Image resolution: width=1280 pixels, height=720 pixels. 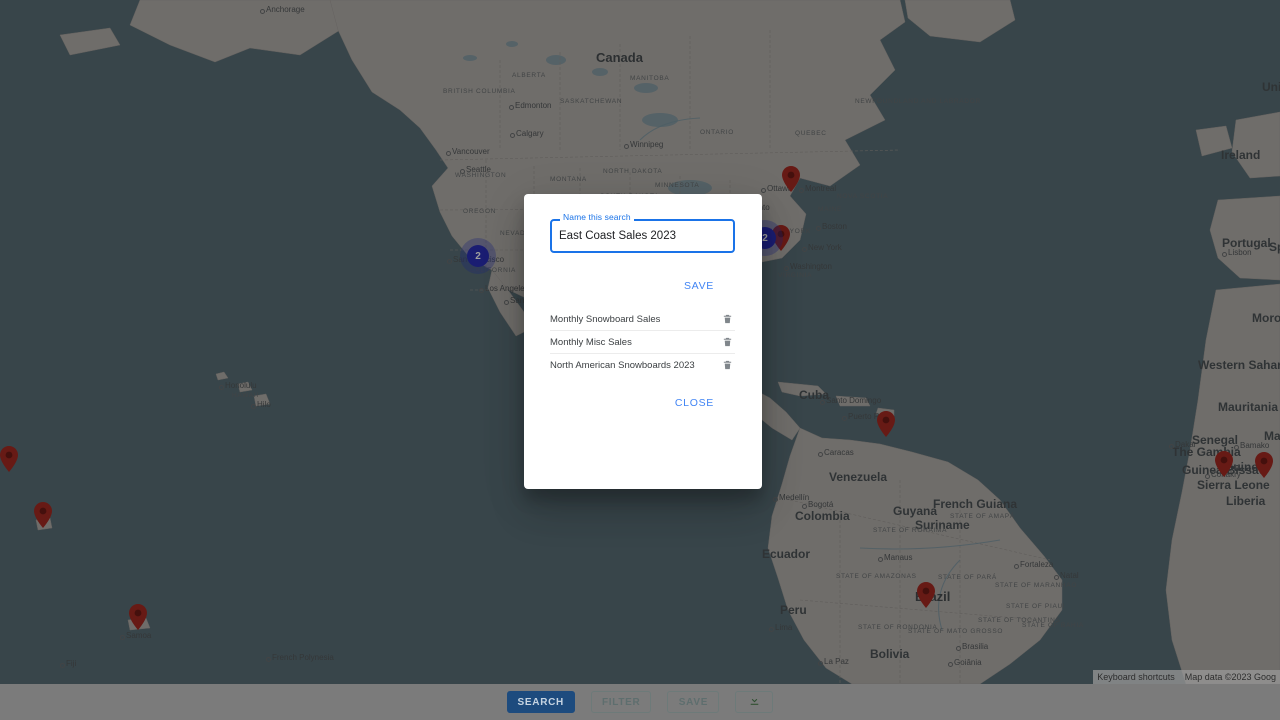 What do you see at coordinates (621, 702) in the screenshot?
I see `filter-button: FILTER` at bounding box center [621, 702].